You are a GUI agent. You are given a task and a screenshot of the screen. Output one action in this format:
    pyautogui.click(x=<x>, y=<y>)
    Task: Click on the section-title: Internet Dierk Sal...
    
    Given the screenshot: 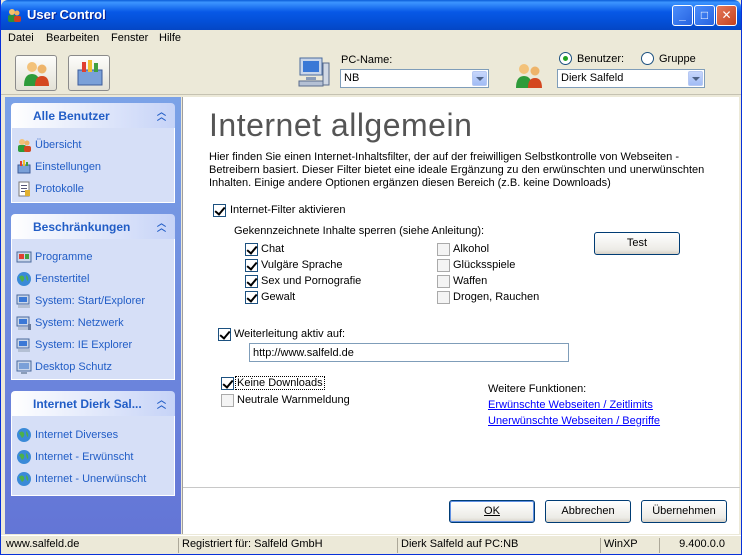 What is the action you would take?
    pyautogui.click(x=87, y=404)
    